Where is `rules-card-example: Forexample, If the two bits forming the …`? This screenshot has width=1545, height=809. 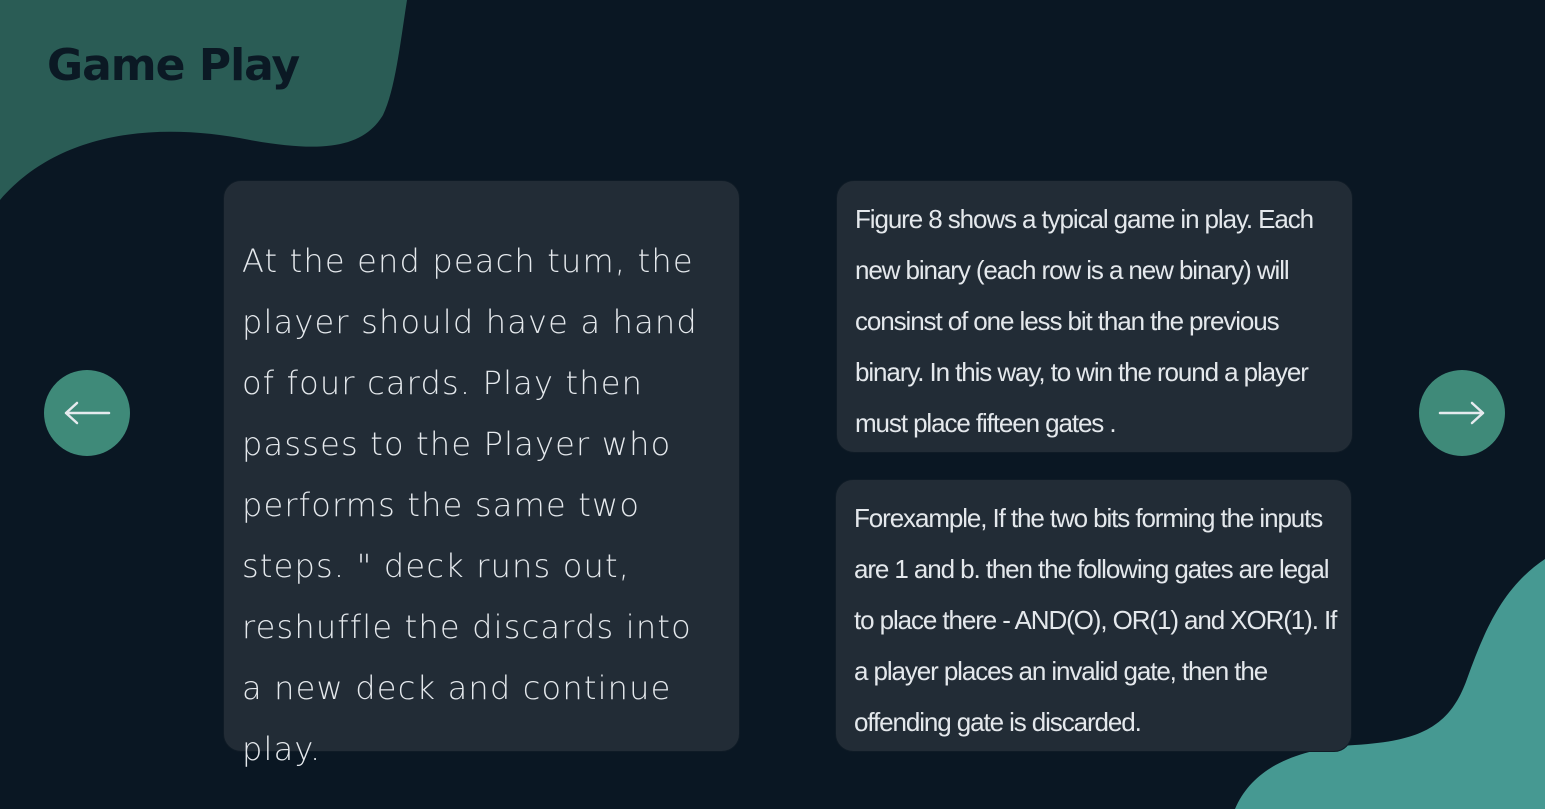
rules-card-example: Forexample, If the two bits forming the … is located at coordinates (1093, 615).